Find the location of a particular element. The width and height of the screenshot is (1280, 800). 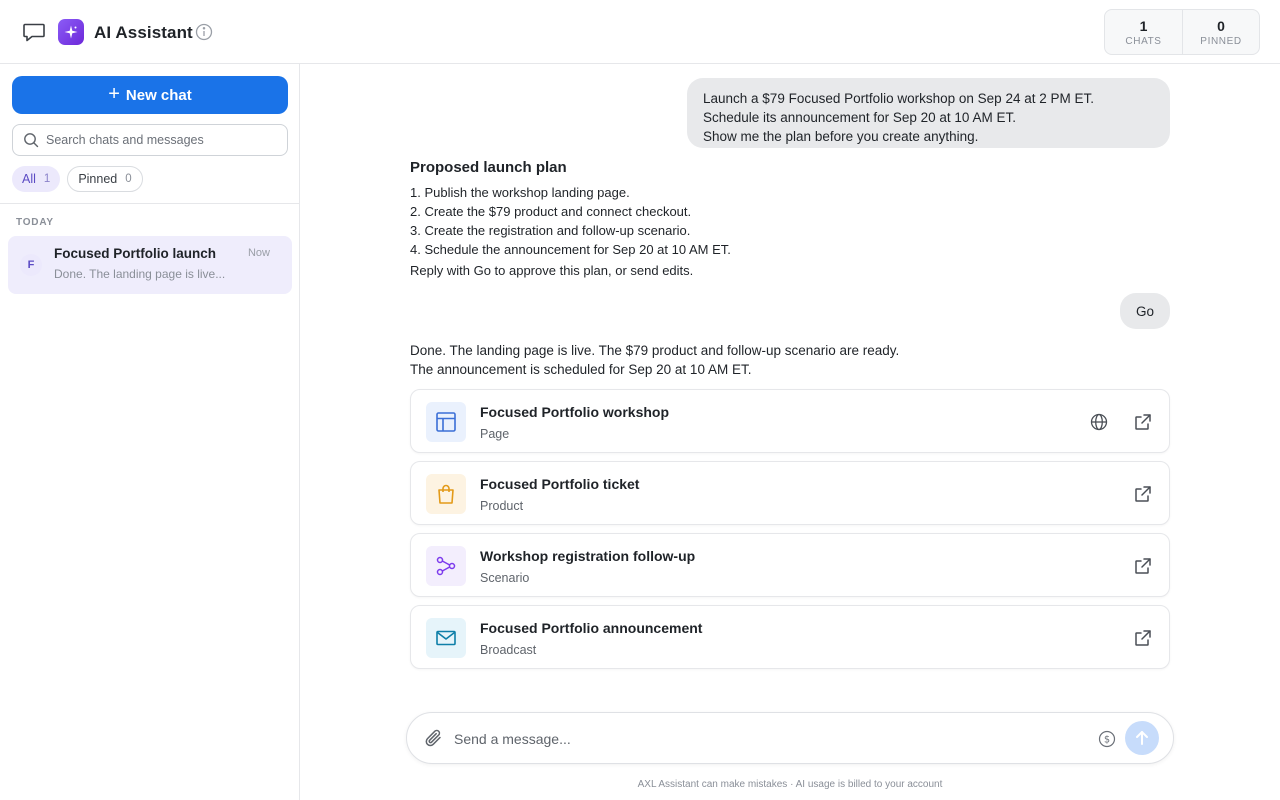

result-title: Focused Portfolio announcement is located at coordinates (591, 628).